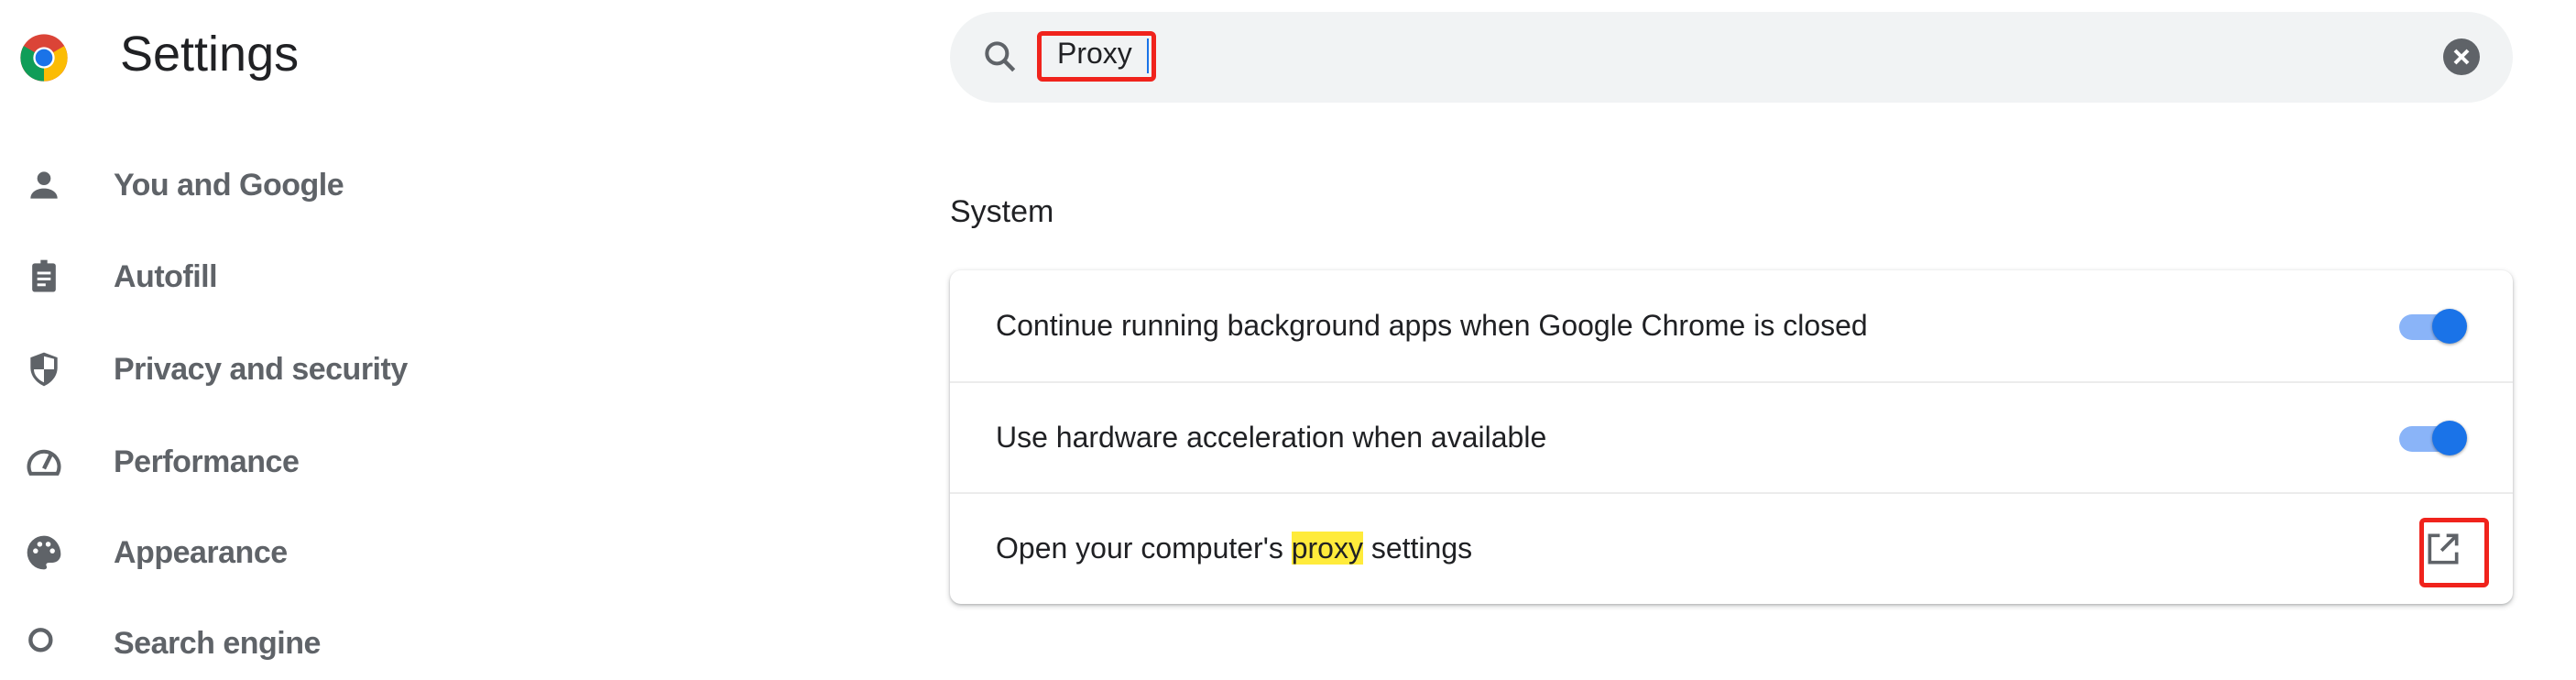 This screenshot has width=2576, height=680. What do you see at coordinates (166, 276) in the screenshot?
I see `sidebar-item-label: Autofill` at bounding box center [166, 276].